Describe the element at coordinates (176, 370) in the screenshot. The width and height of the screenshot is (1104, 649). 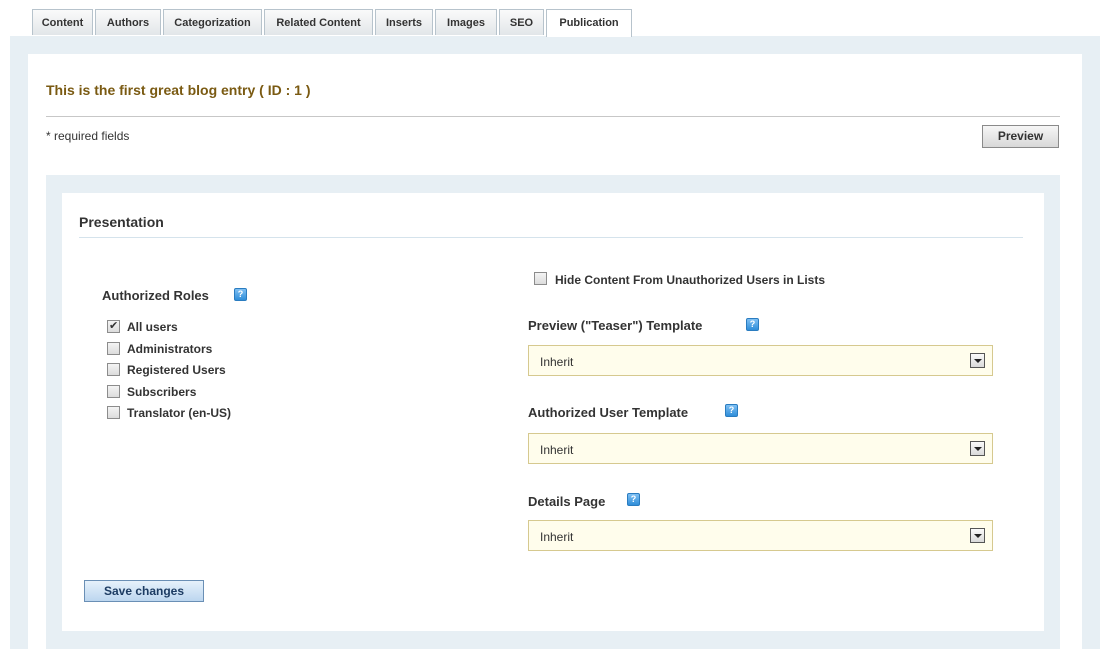
I see `role-label: Registered Users` at that location.